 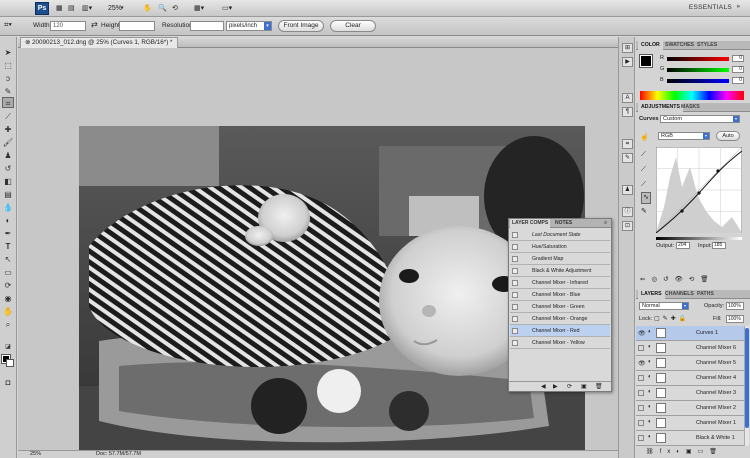 I want to click on tab-layer-comps: LAYER COMPS, so click(x=530, y=223).